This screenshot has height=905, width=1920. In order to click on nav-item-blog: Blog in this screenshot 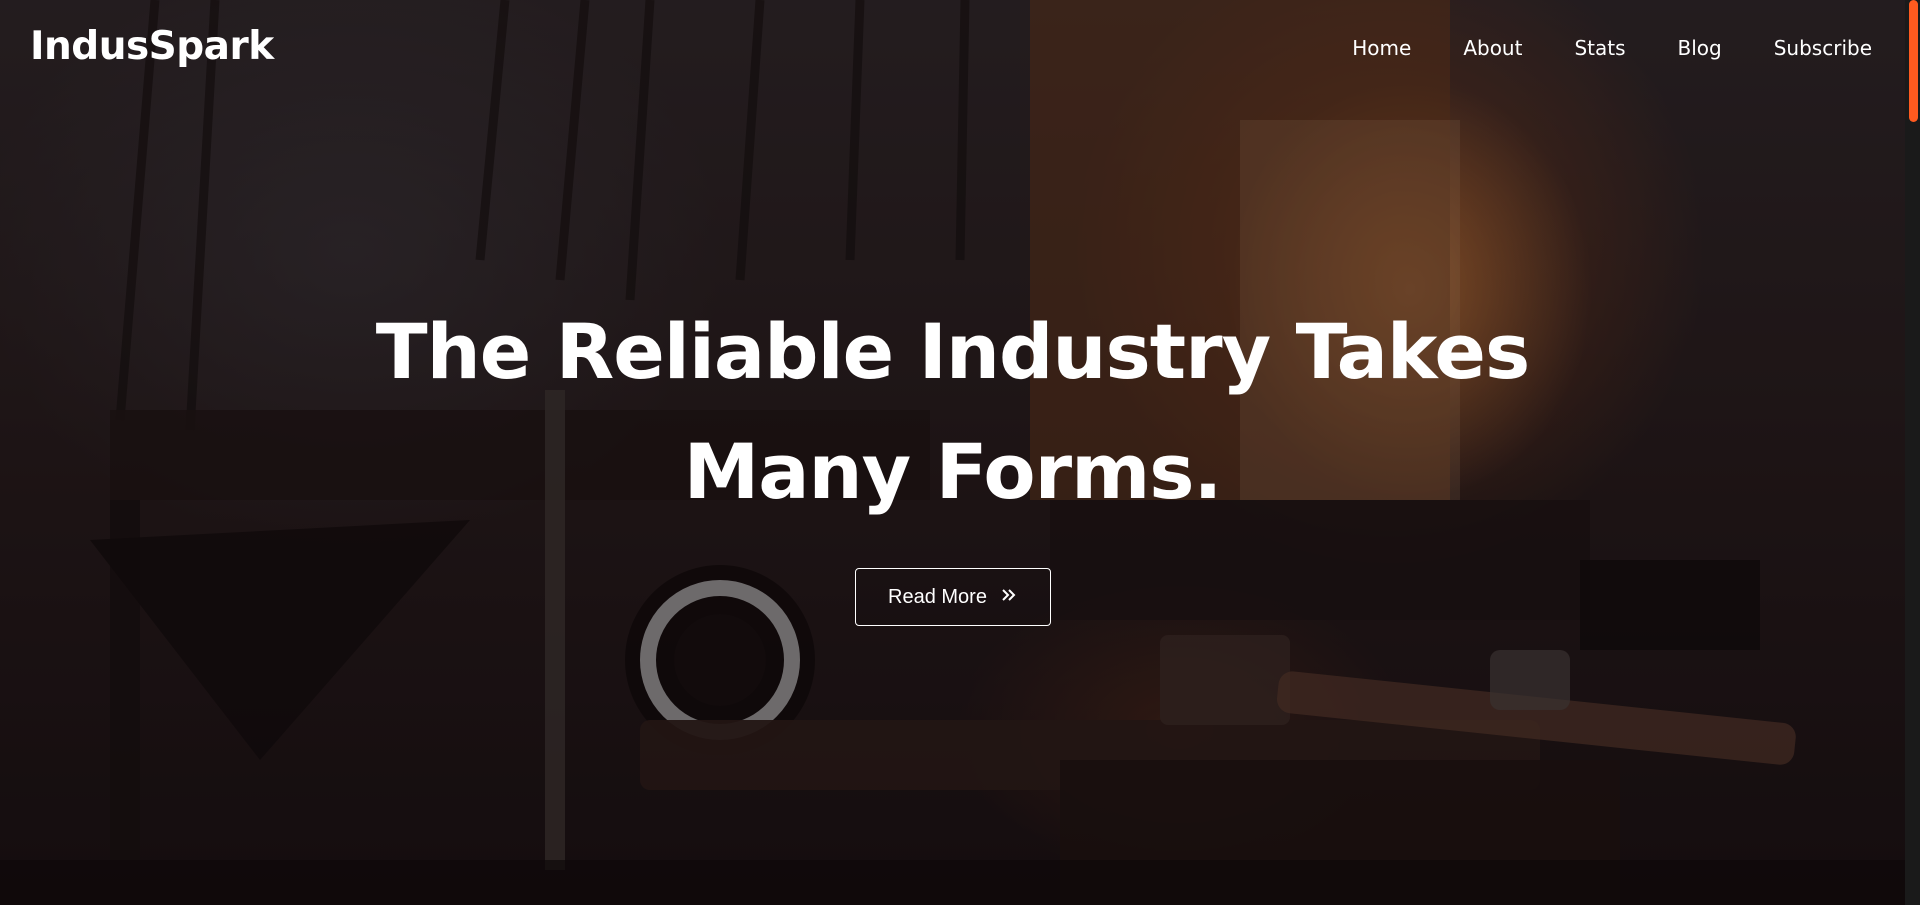, I will do `click(1700, 48)`.